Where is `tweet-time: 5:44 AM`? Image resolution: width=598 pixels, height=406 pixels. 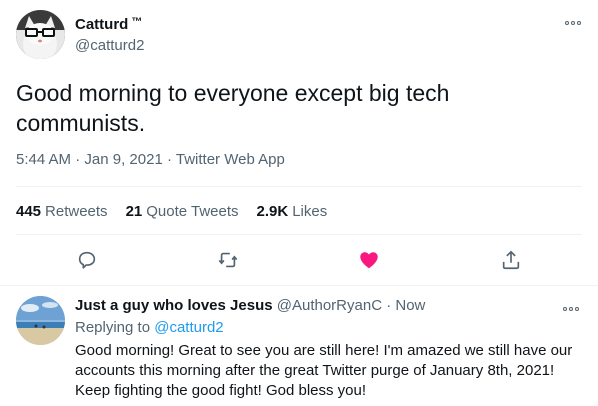 tweet-time: 5:44 AM is located at coordinates (43, 159).